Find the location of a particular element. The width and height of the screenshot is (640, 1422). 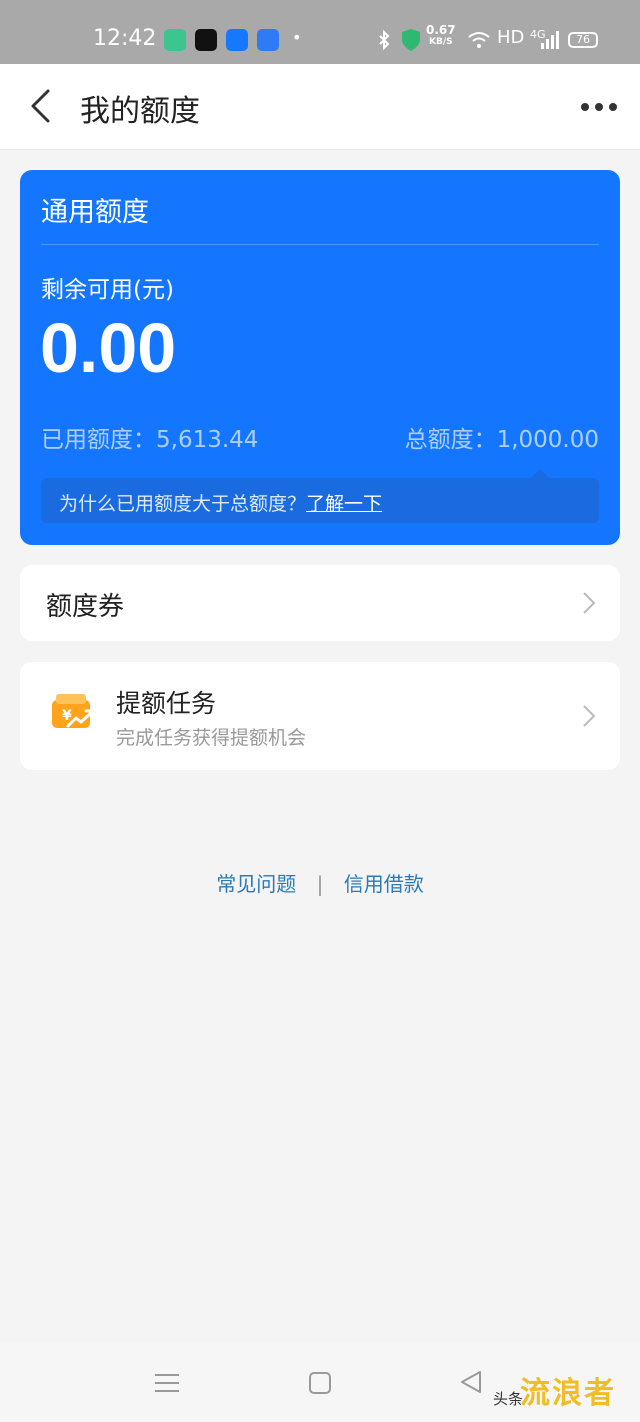

bluetooth-icon is located at coordinates (384, 40).